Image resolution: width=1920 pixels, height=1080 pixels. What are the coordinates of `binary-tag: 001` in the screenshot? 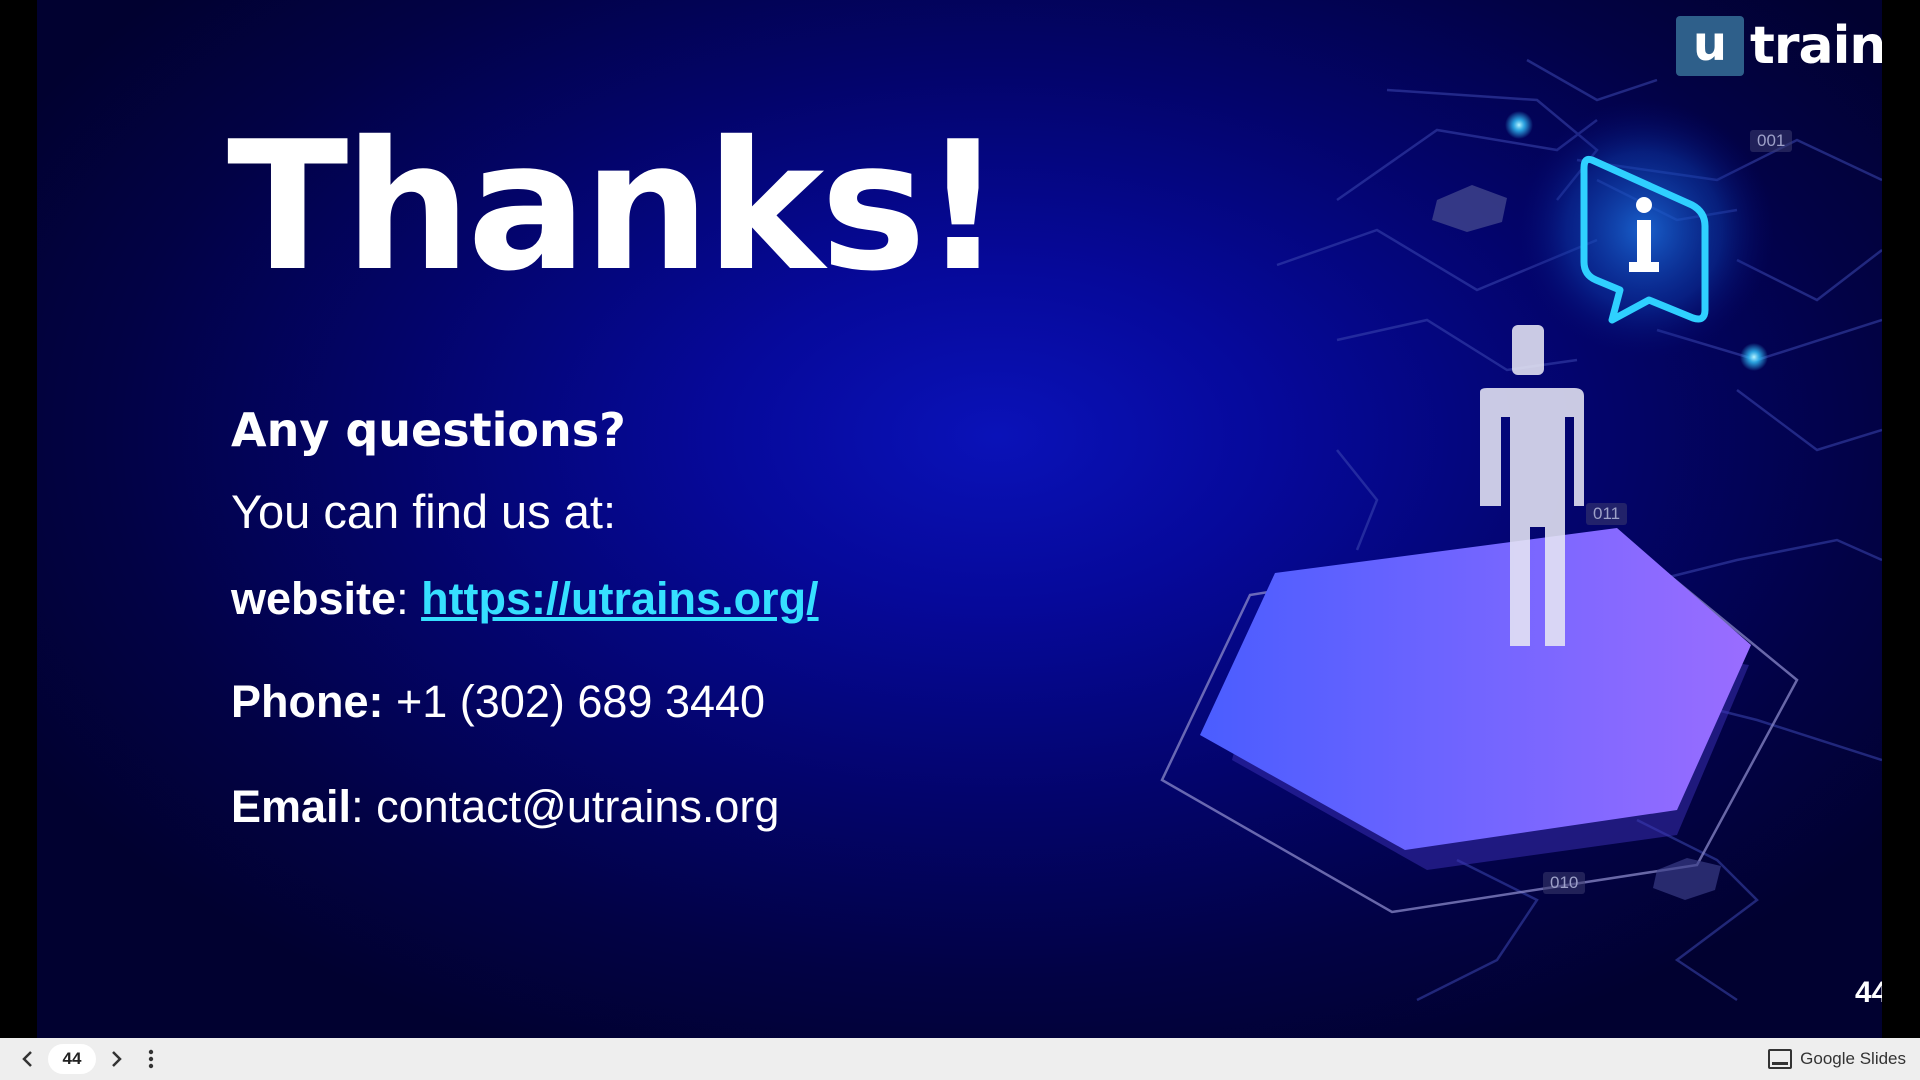 It's located at (1771, 141).